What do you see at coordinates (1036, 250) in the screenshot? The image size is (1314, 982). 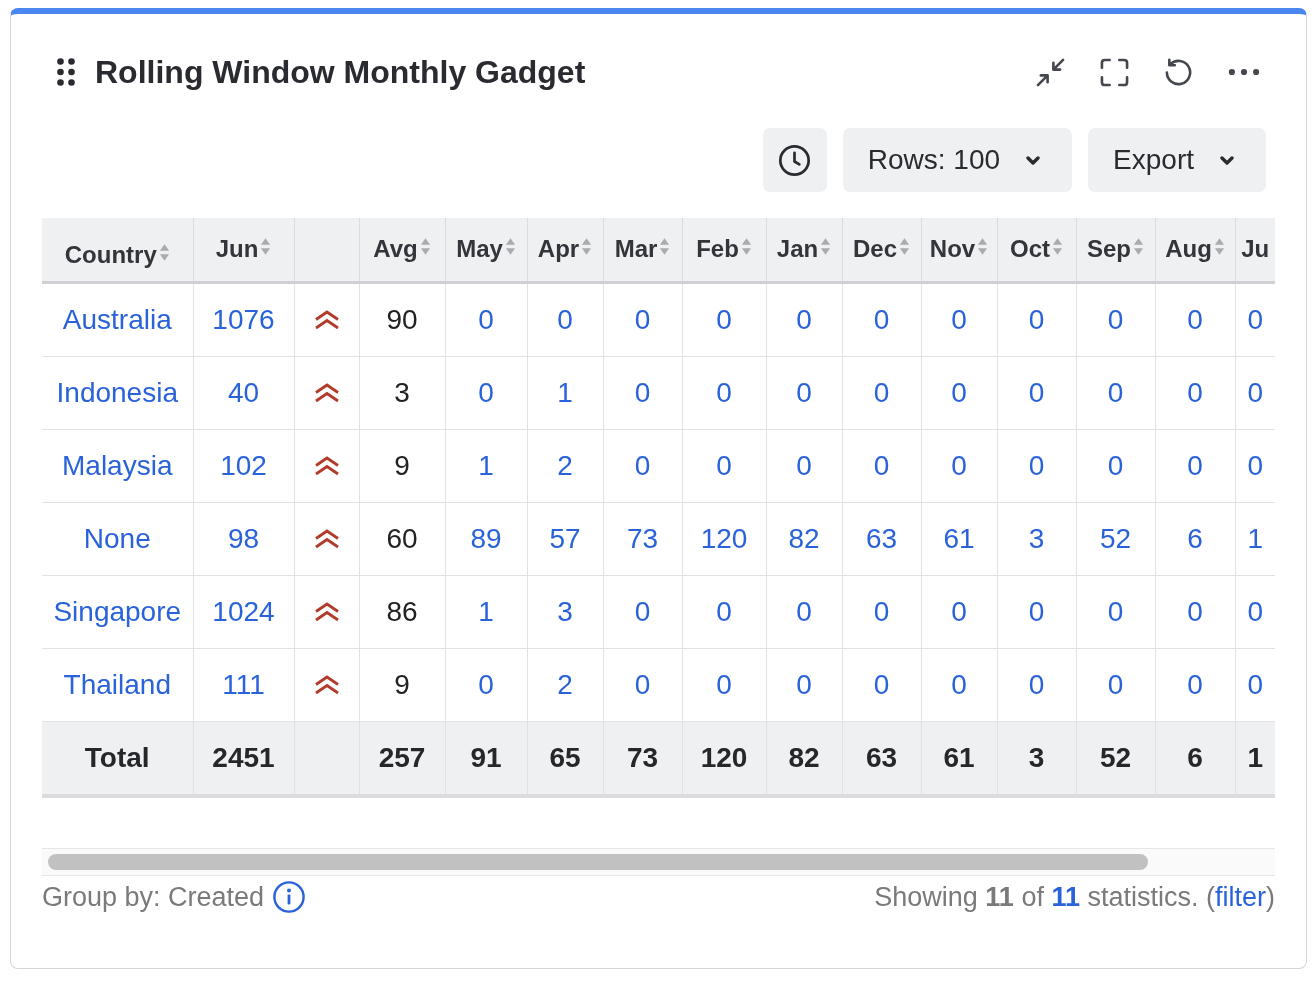 I see `column-header: Oct` at bounding box center [1036, 250].